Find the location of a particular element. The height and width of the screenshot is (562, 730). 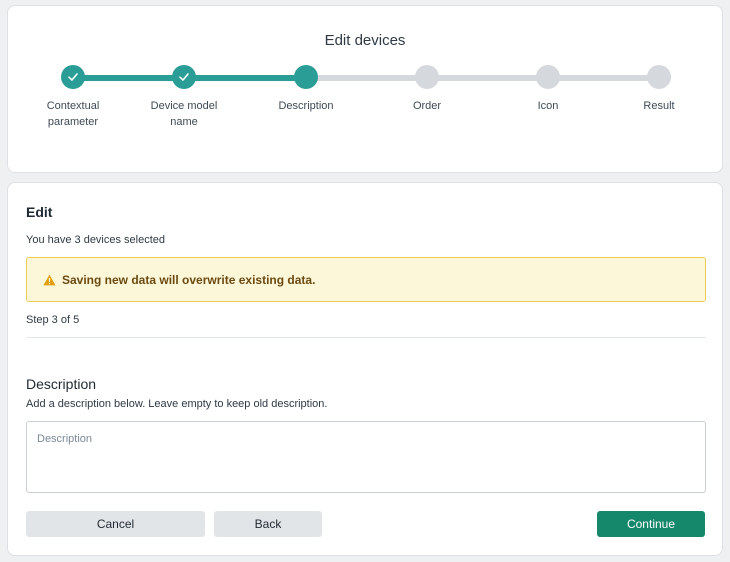

stepper-title: Edit devices is located at coordinates (365, 40).